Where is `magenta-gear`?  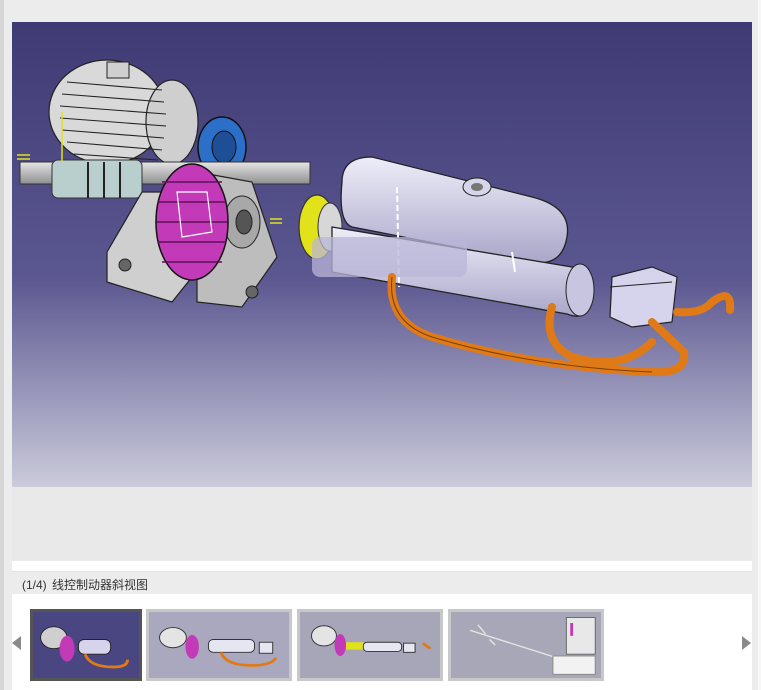 magenta-gear is located at coordinates (192, 222).